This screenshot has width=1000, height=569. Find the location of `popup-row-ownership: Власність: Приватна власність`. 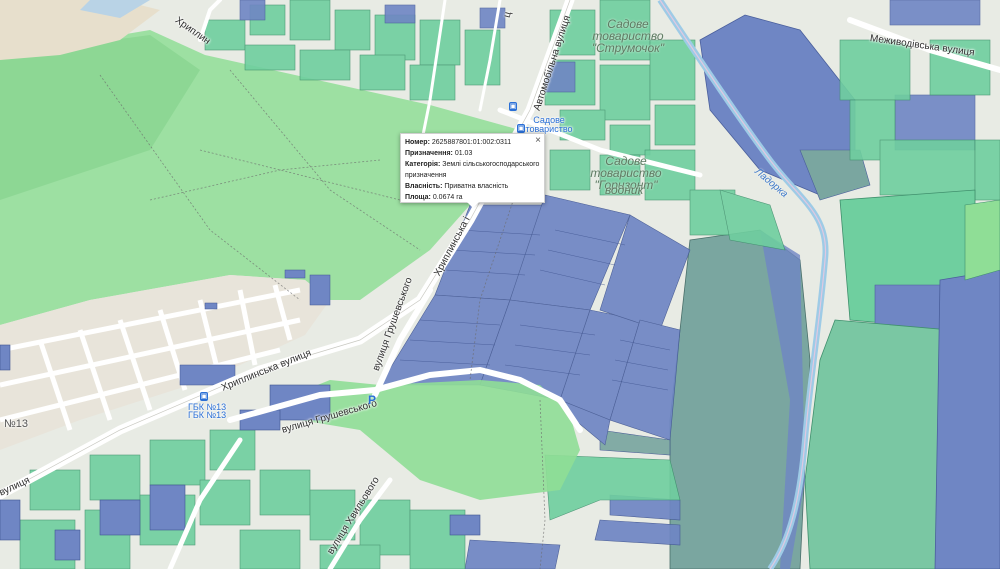

popup-row-ownership: Власність: Приватна власність is located at coordinates (472, 186).